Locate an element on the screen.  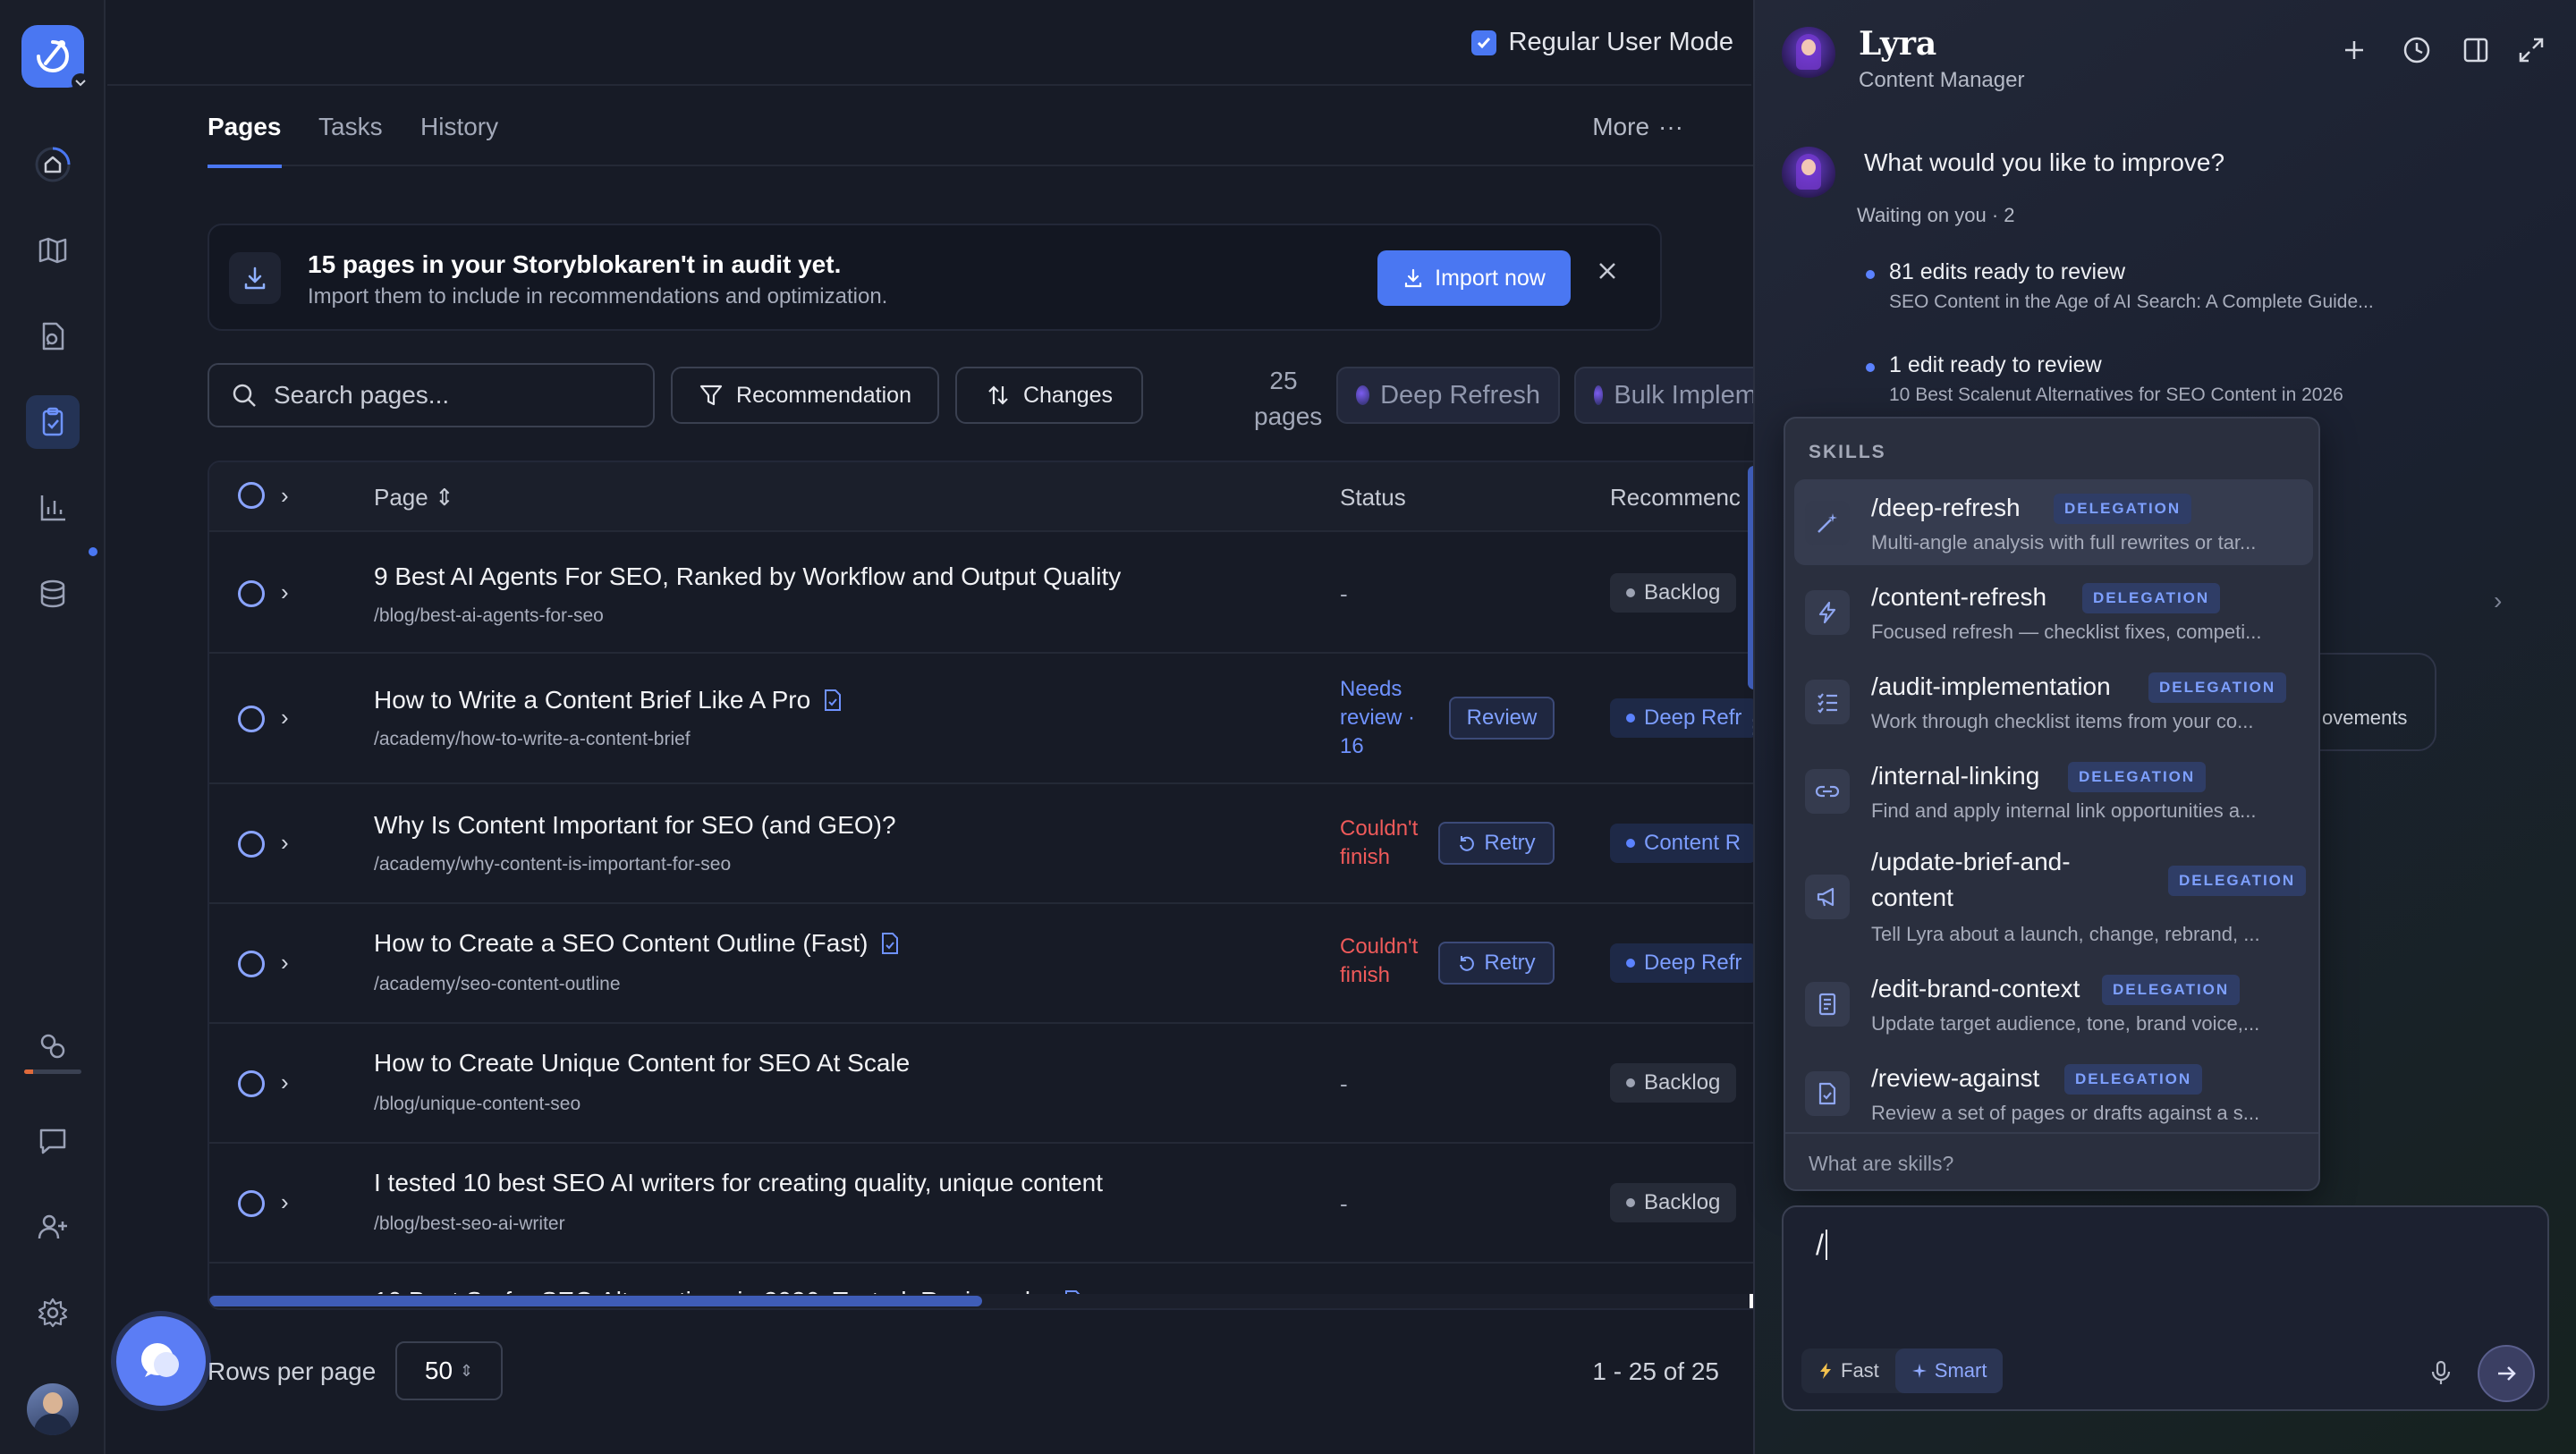
import-now-label: Import now is located at coordinates (1490, 278).